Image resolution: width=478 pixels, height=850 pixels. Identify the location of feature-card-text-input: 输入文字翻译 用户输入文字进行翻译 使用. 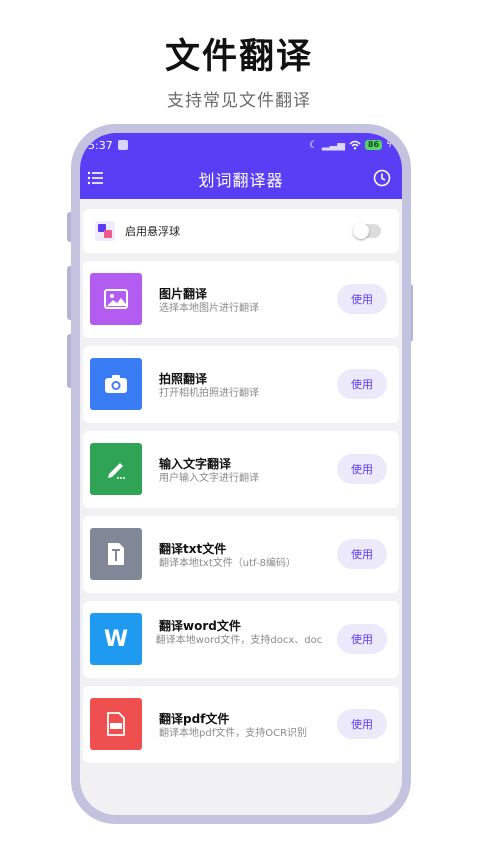
(241, 469).